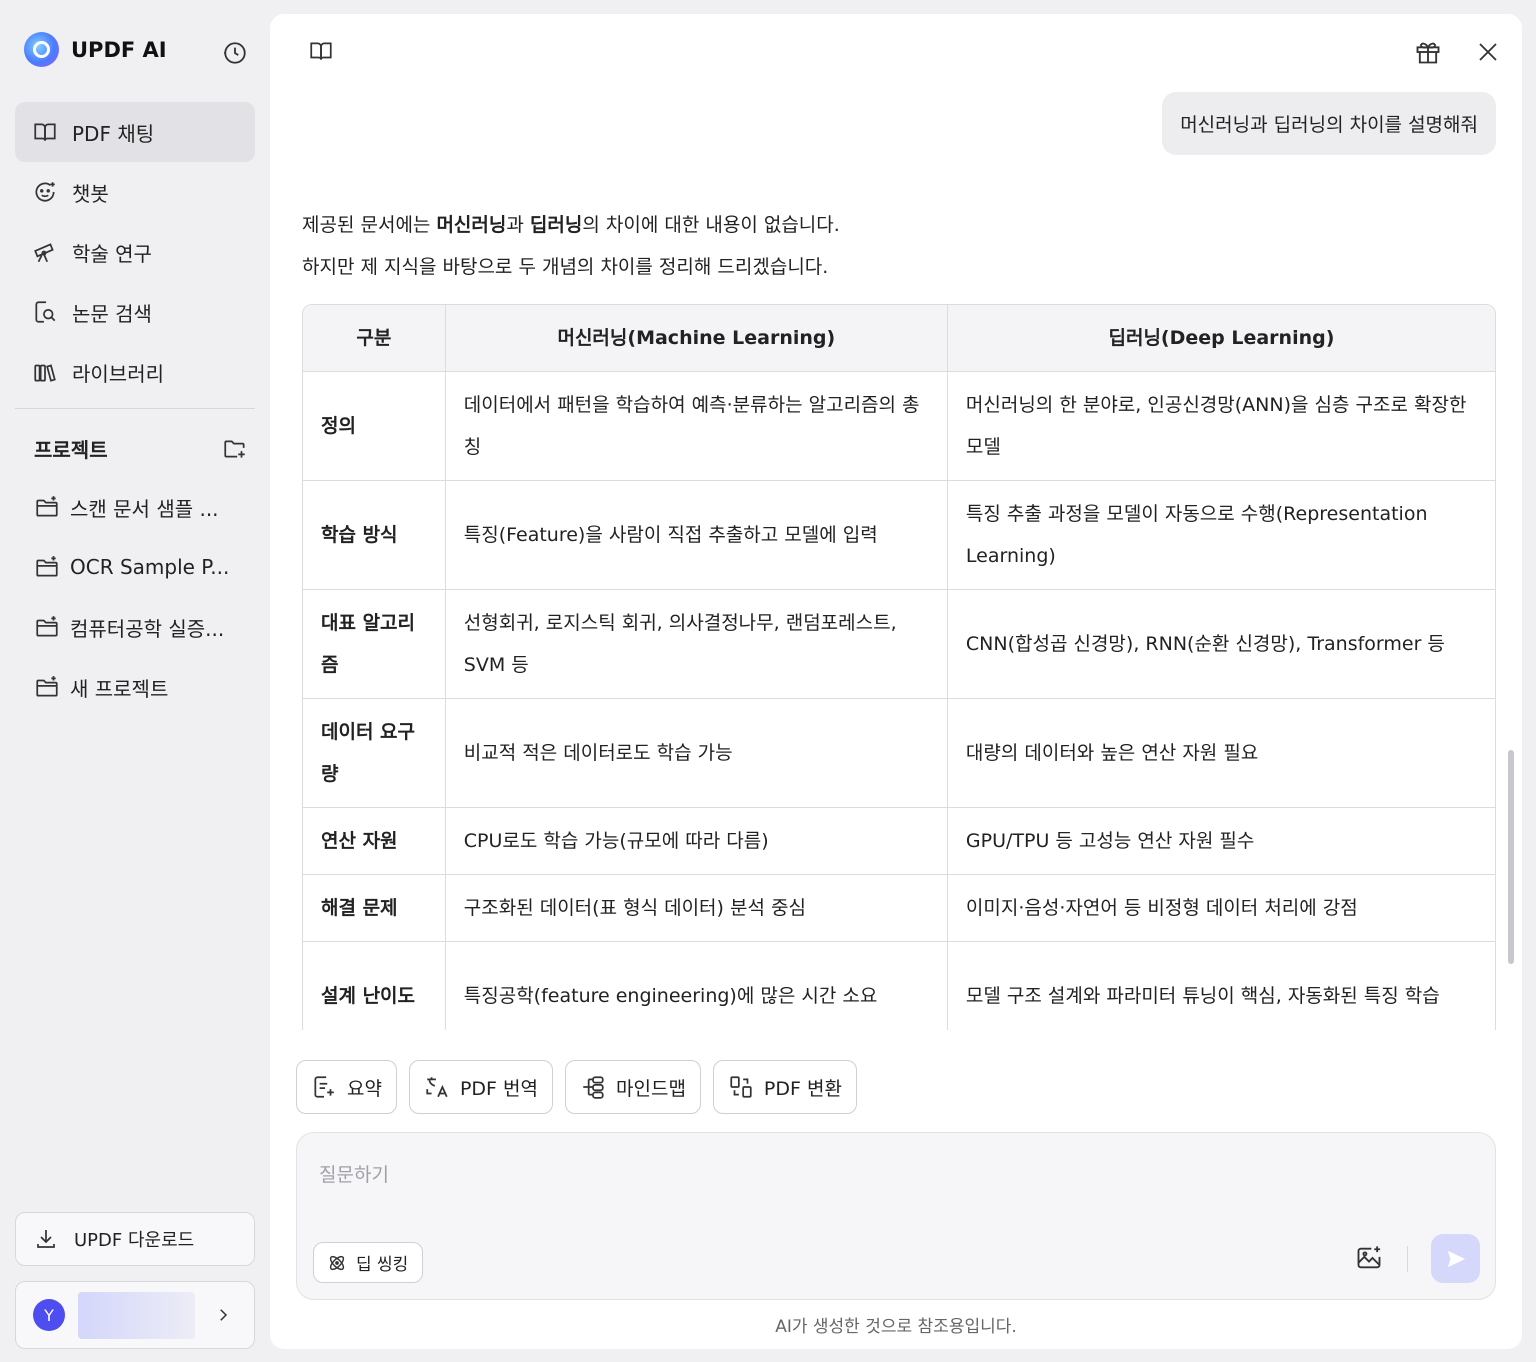 The image size is (1536, 1362). I want to click on sidebar-item-paper-search: 논문 검색, so click(135, 312).